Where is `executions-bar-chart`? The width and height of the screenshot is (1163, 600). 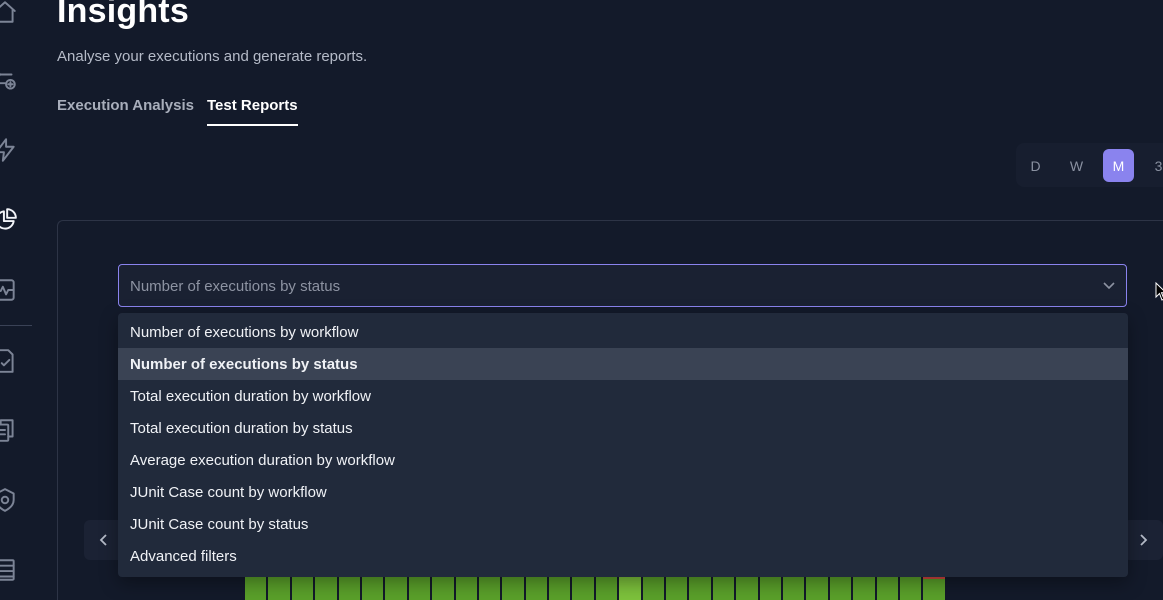 executions-bar-chart is located at coordinates (596, 588).